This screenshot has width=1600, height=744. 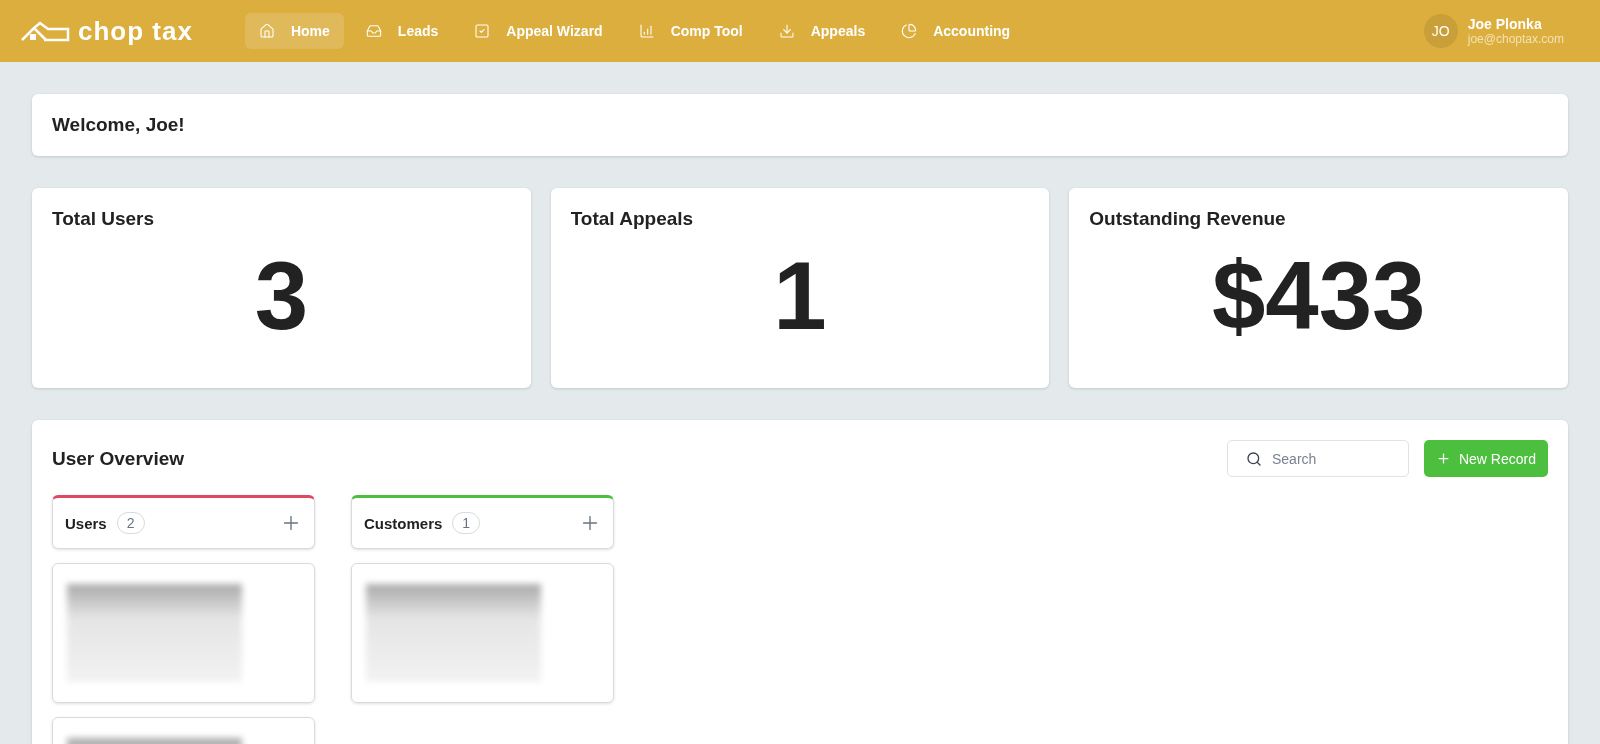 What do you see at coordinates (538, 31) in the screenshot?
I see `nav-link: Appeal Wizard` at bounding box center [538, 31].